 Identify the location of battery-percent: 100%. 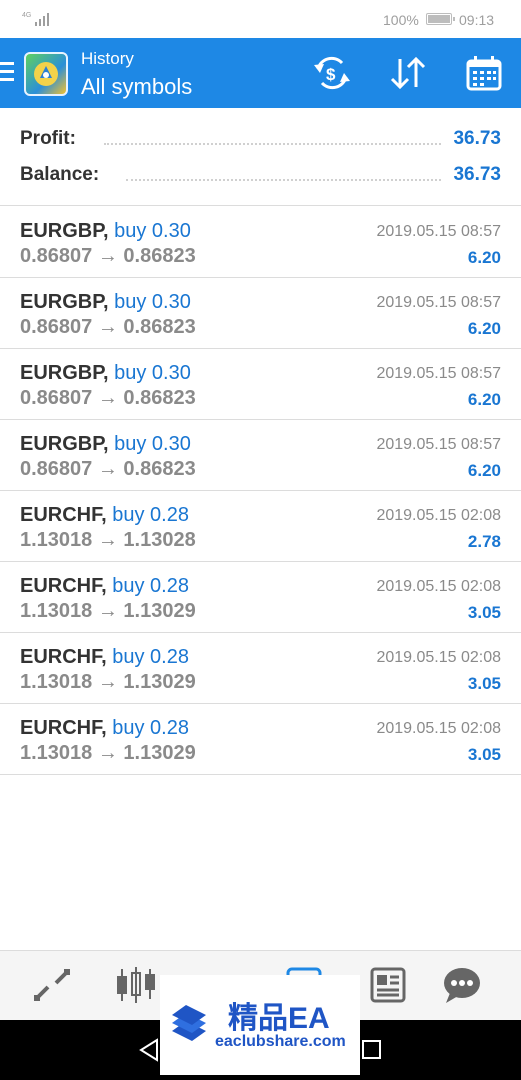
(401, 20).